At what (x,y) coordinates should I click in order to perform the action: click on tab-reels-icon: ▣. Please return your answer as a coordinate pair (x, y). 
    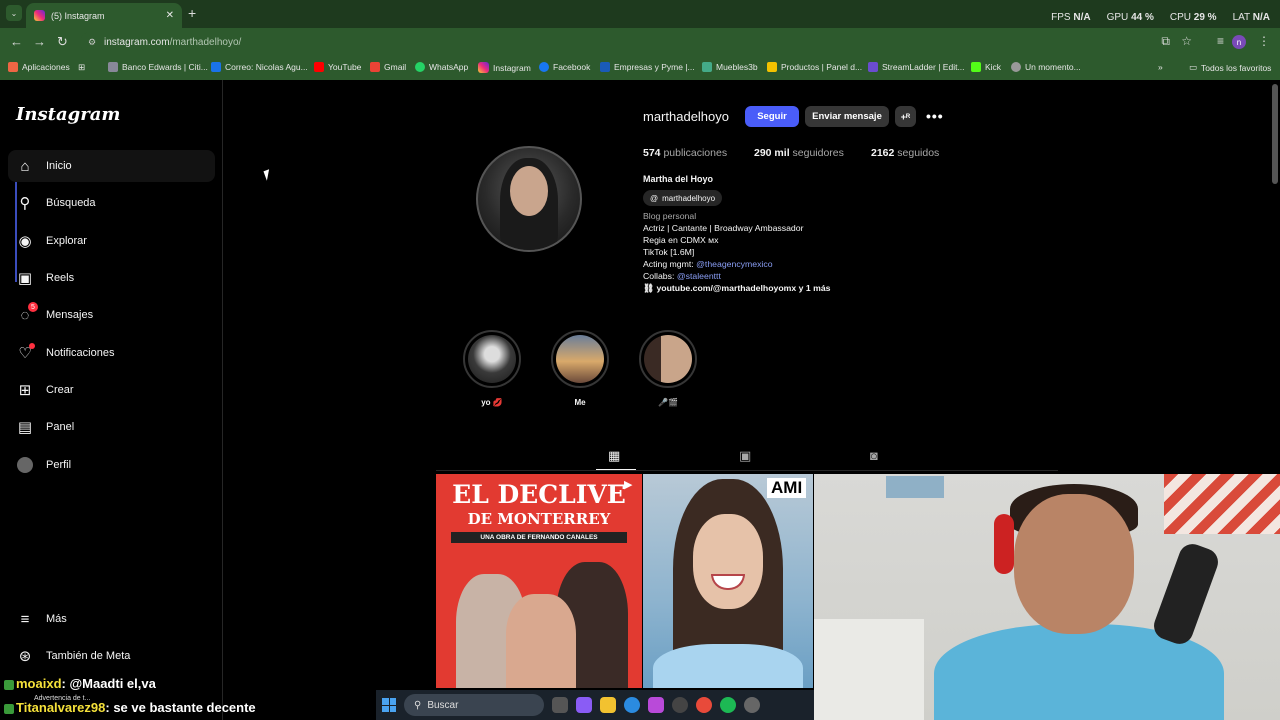
    Looking at the image, I should click on (745, 456).